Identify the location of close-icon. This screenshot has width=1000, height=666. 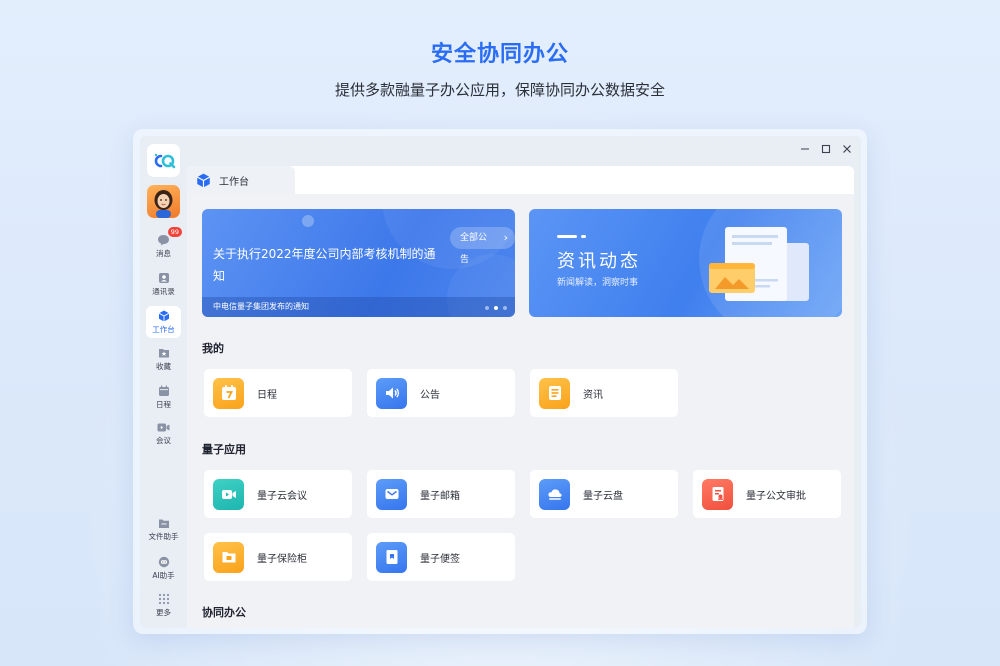
(847, 149).